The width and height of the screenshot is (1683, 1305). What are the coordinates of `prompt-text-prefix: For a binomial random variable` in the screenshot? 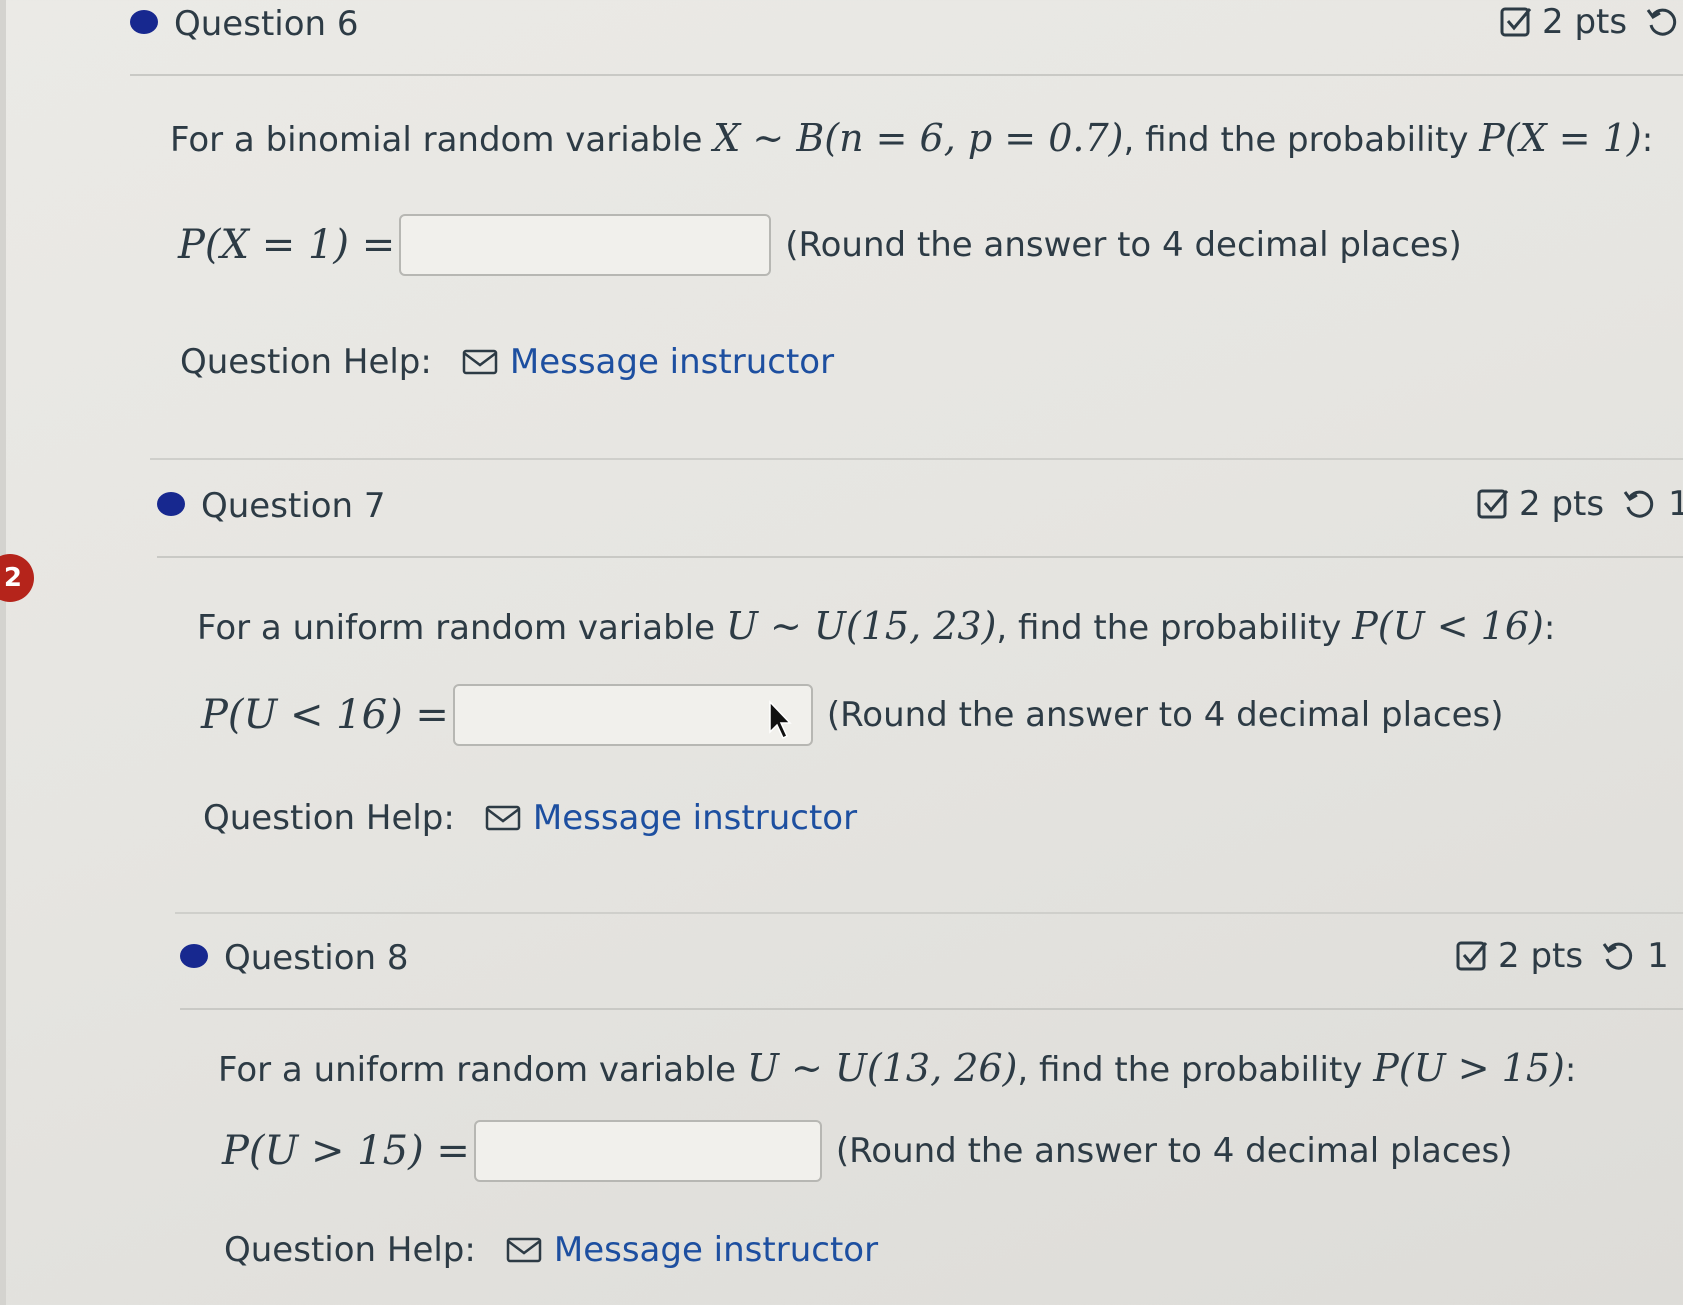 It's located at (442, 140).